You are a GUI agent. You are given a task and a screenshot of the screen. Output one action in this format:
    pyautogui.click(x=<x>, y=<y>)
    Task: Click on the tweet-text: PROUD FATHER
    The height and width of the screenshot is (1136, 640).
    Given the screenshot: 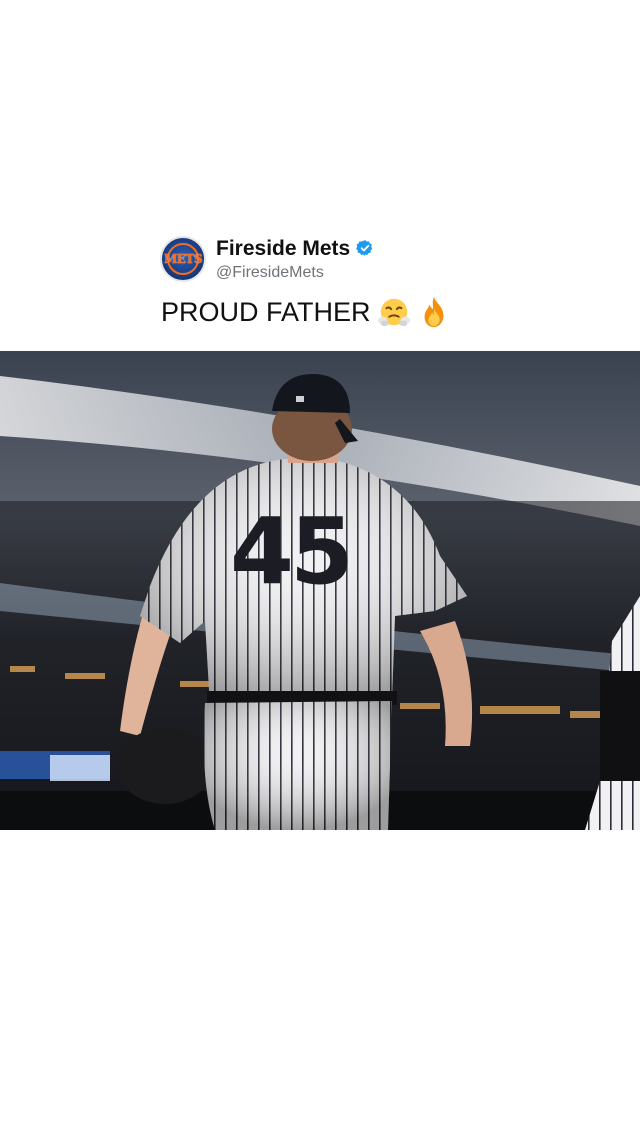 What is the action you would take?
    pyautogui.click(x=306, y=312)
    